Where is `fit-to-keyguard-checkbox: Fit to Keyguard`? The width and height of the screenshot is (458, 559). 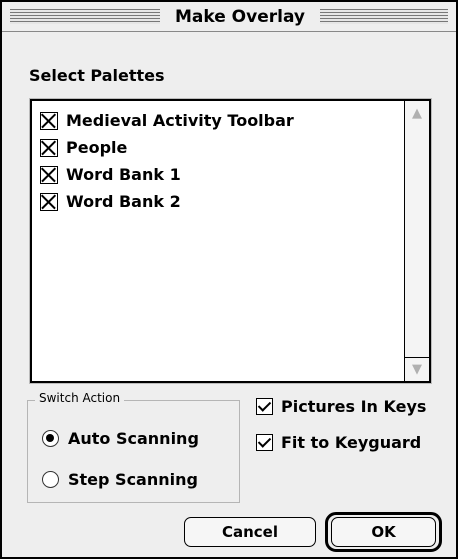
fit-to-keyguard-checkbox: Fit to Keyguard is located at coordinates (338, 442).